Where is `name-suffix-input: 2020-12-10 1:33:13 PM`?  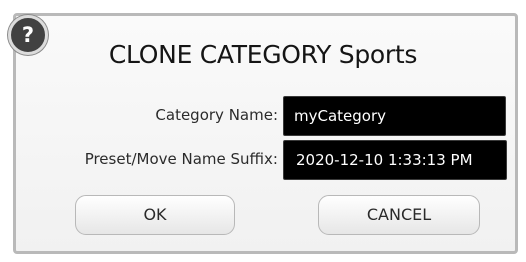
name-suffix-input: 2020-12-10 1:33:13 PM is located at coordinates (395, 160).